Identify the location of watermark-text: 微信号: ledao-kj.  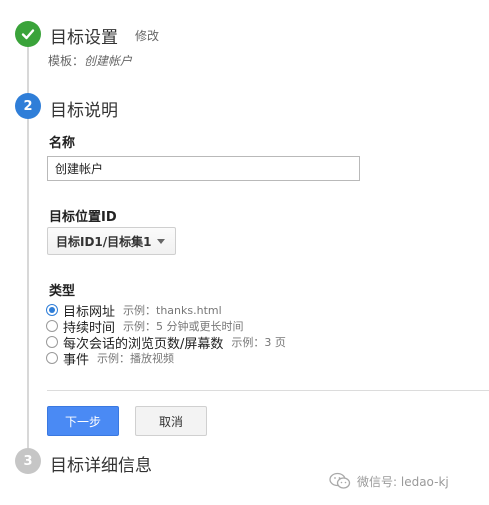
(403, 481).